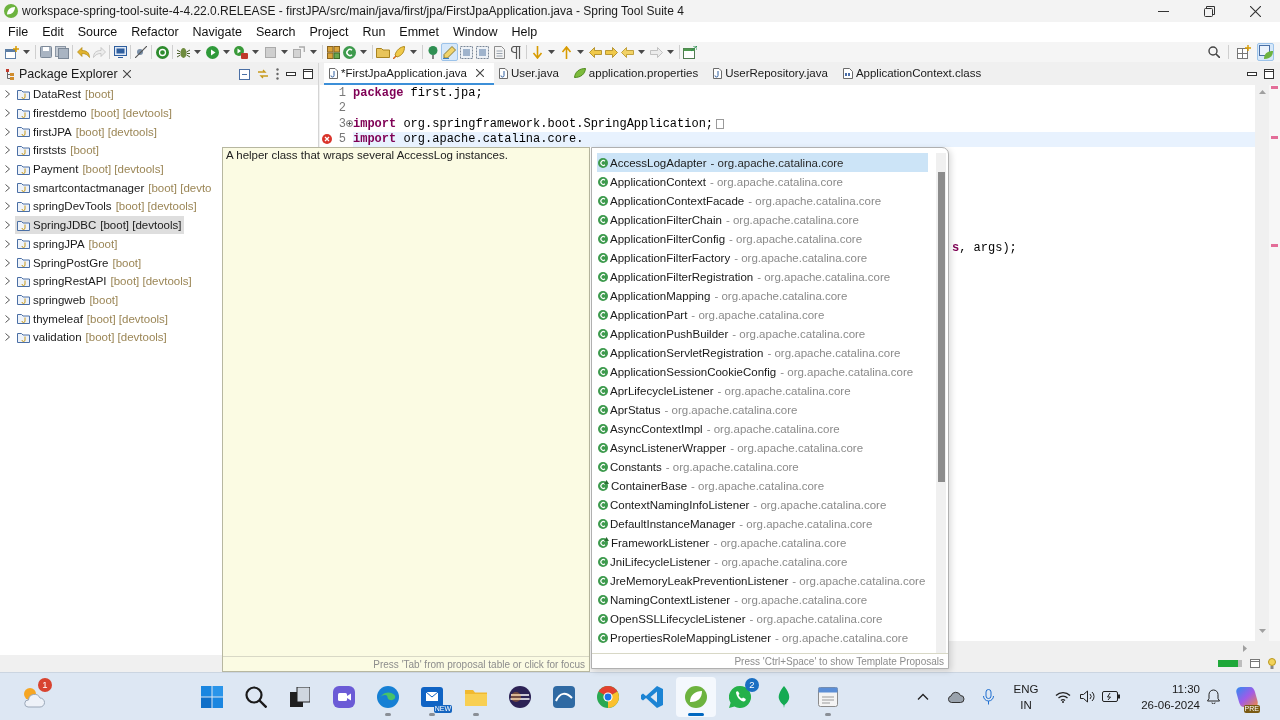 The height and width of the screenshot is (720, 1280). Describe the element at coordinates (638, 74) in the screenshot. I see `editor-tab: application.properties` at that location.